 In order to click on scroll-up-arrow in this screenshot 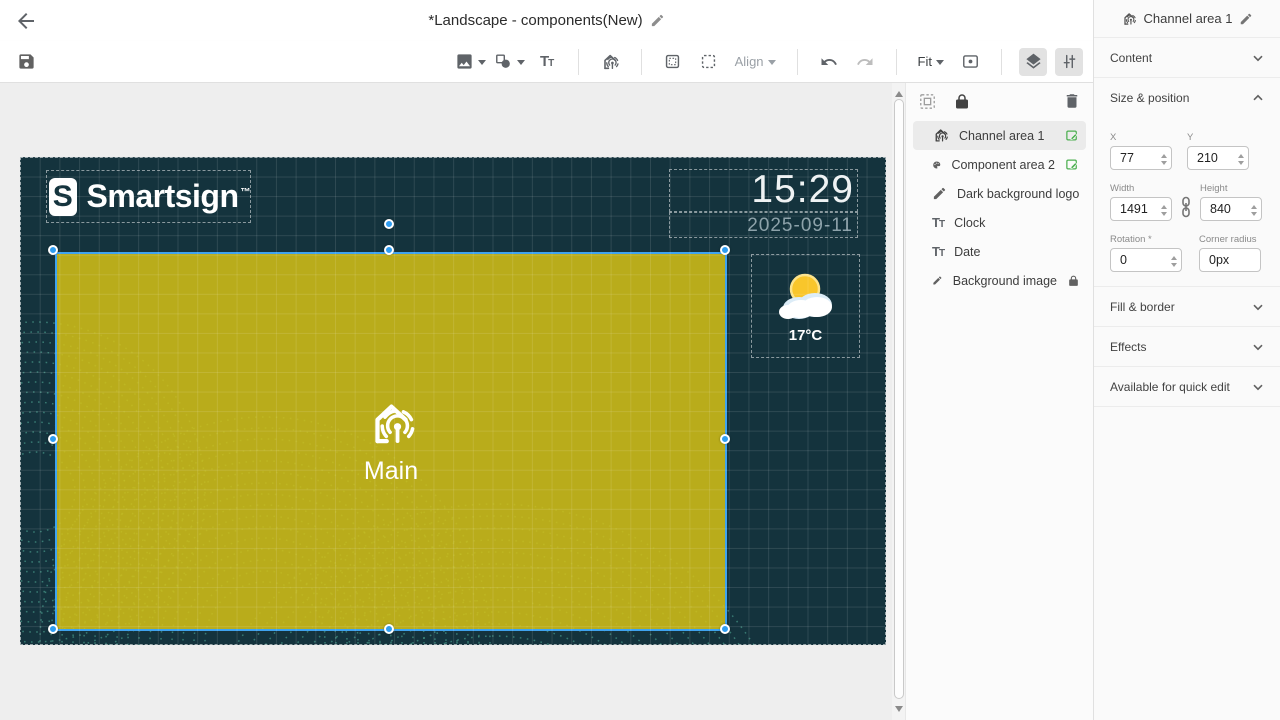, I will do `click(899, 92)`.